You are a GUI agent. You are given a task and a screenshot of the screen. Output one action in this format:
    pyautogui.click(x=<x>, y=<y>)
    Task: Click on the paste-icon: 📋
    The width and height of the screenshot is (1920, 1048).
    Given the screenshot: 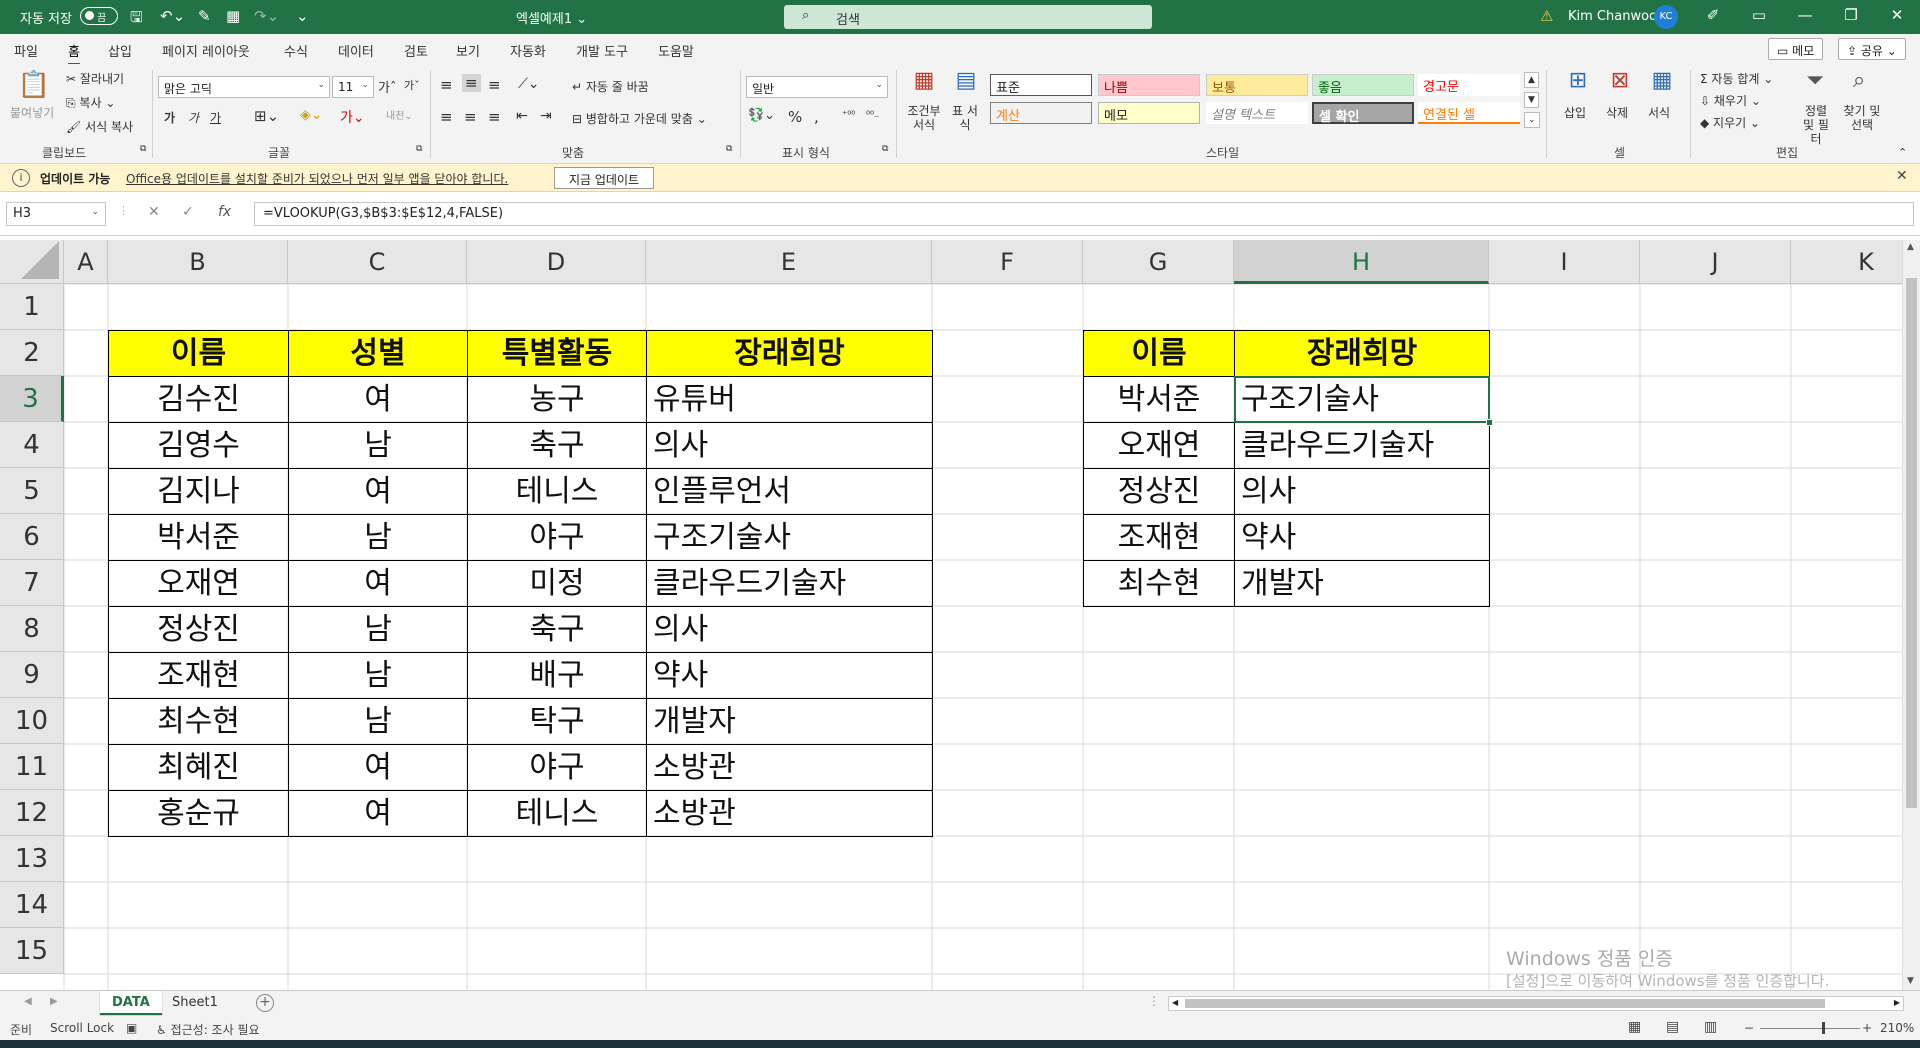 What is the action you would take?
    pyautogui.click(x=34, y=85)
    